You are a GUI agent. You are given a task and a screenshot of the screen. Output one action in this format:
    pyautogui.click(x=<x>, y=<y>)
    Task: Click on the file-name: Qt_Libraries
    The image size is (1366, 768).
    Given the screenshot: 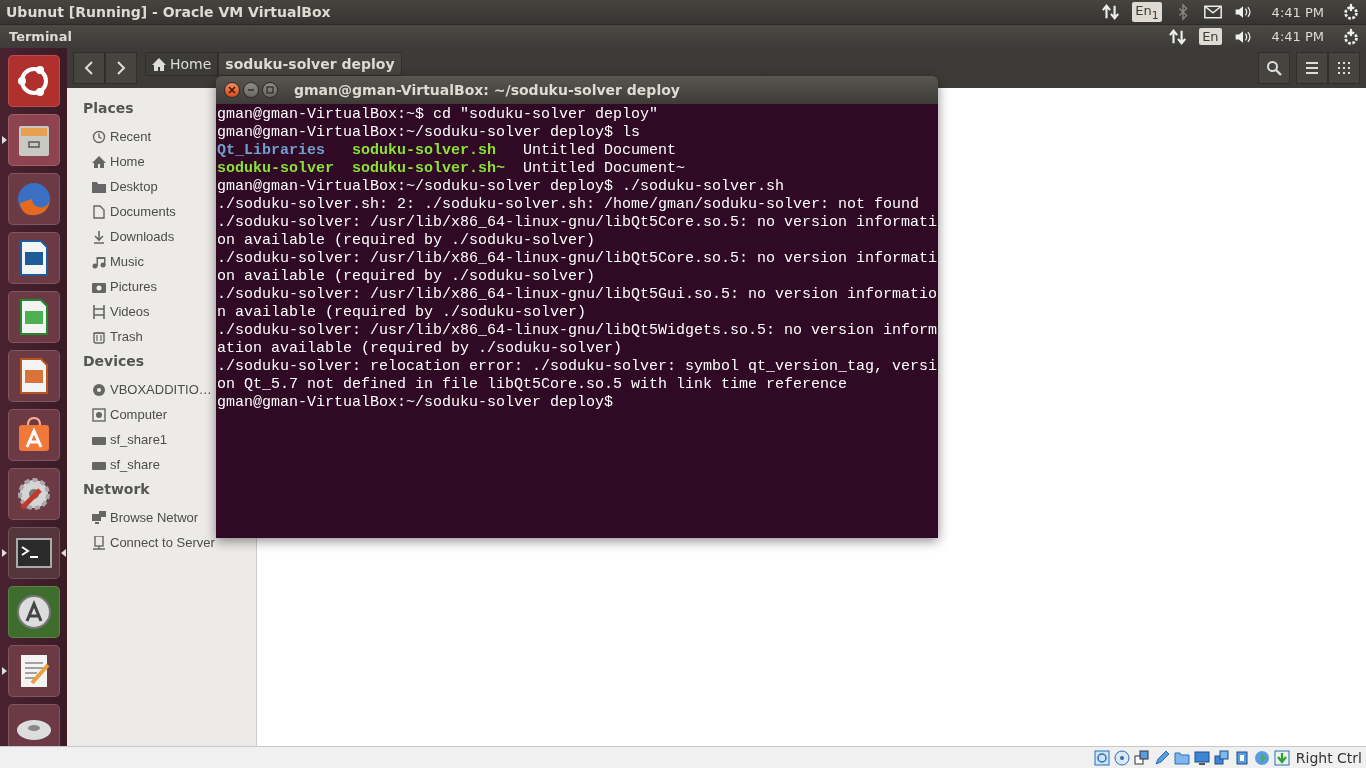 What is the action you would take?
    pyautogui.click(x=272, y=151)
    